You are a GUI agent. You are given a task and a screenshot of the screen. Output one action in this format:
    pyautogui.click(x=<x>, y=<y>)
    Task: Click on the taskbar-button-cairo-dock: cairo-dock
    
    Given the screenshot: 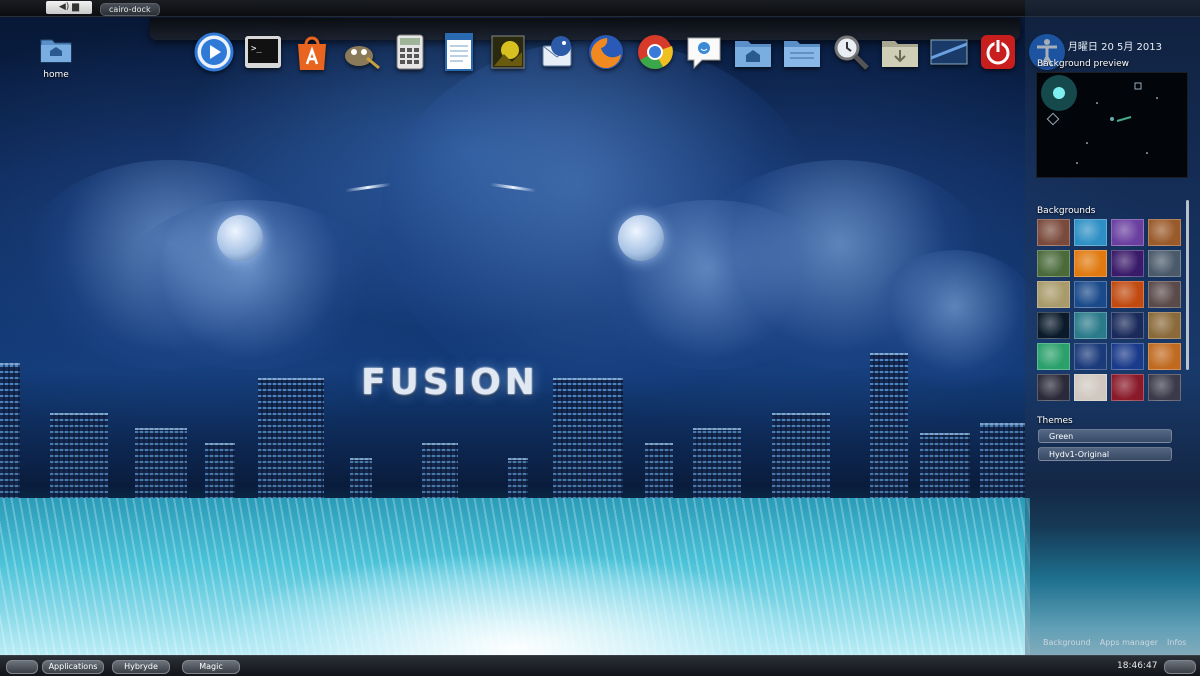 What is the action you would take?
    pyautogui.click(x=130, y=9)
    